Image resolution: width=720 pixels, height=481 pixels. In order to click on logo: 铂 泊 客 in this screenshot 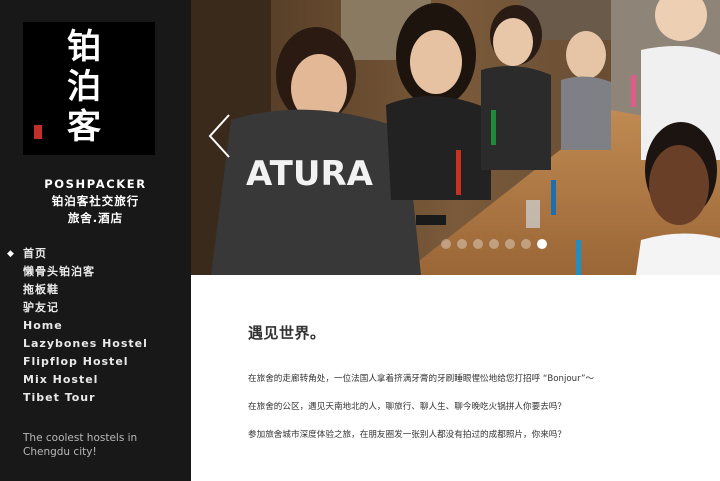, I will do `click(89, 88)`.